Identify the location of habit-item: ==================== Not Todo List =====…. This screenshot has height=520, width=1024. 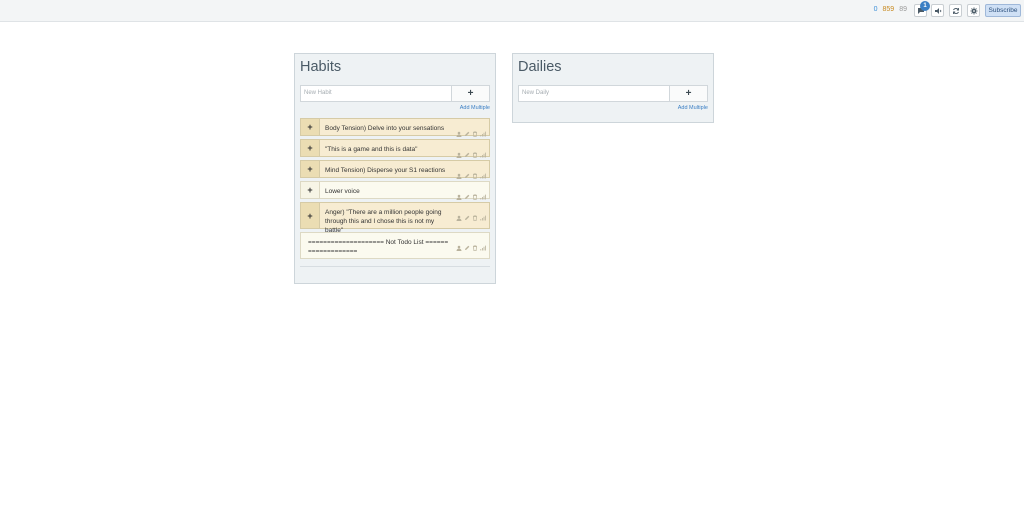
(395, 245).